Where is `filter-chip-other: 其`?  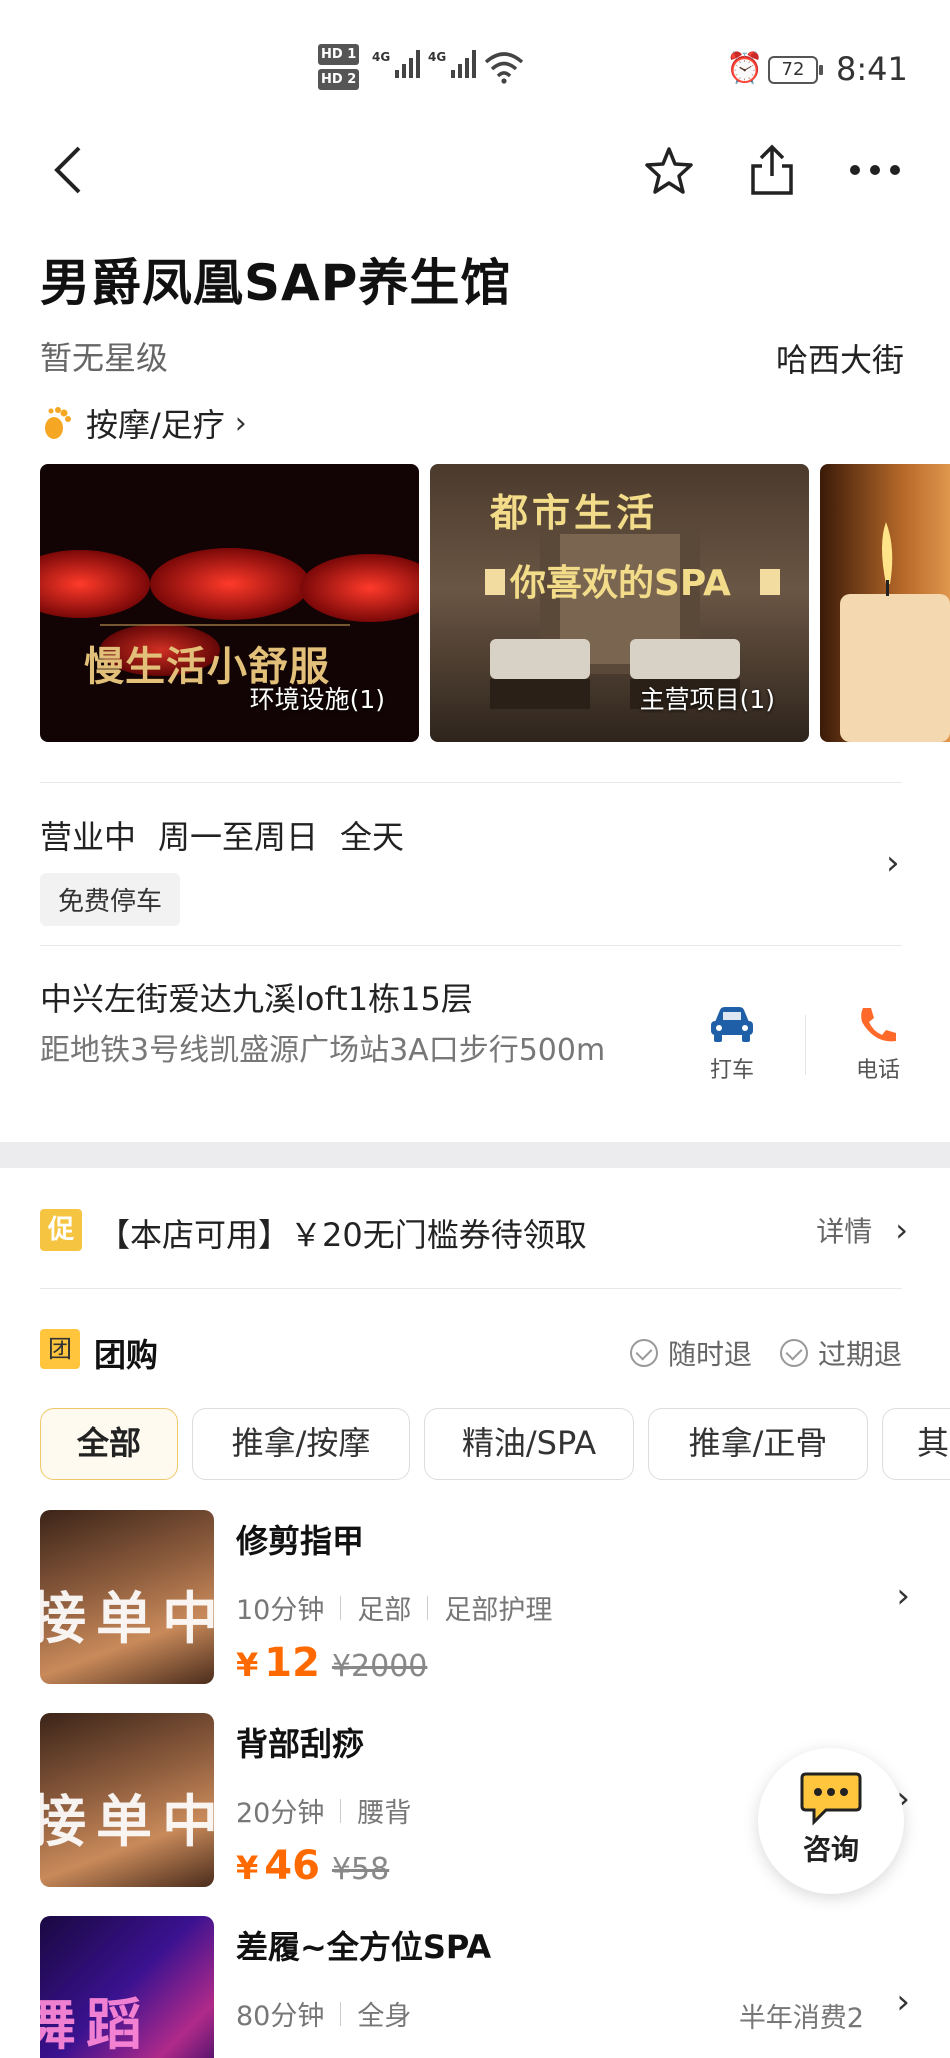
filter-chip-other: 其 is located at coordinates (916, 1444).